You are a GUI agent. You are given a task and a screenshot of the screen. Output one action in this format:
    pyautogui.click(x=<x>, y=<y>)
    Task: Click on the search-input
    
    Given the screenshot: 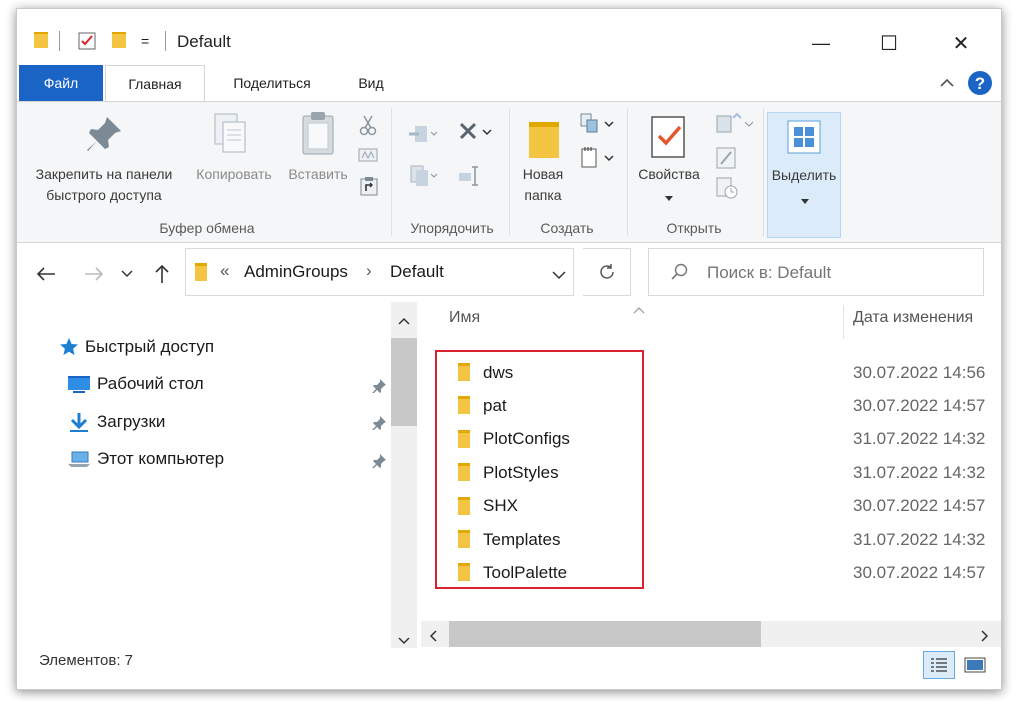 What is the action you would take?
    pyautogui.click(x=837, y=273)
    